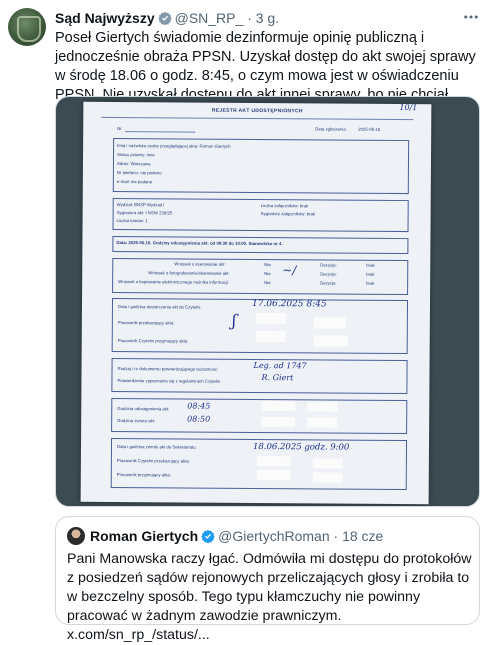 Image resolution: width=494 pixels, height=645 pixels. What do you see at coordinates (277, 378) in the screenshot?
I see `handwritten-signature: R. Giert` at bounding box center [277, 378].